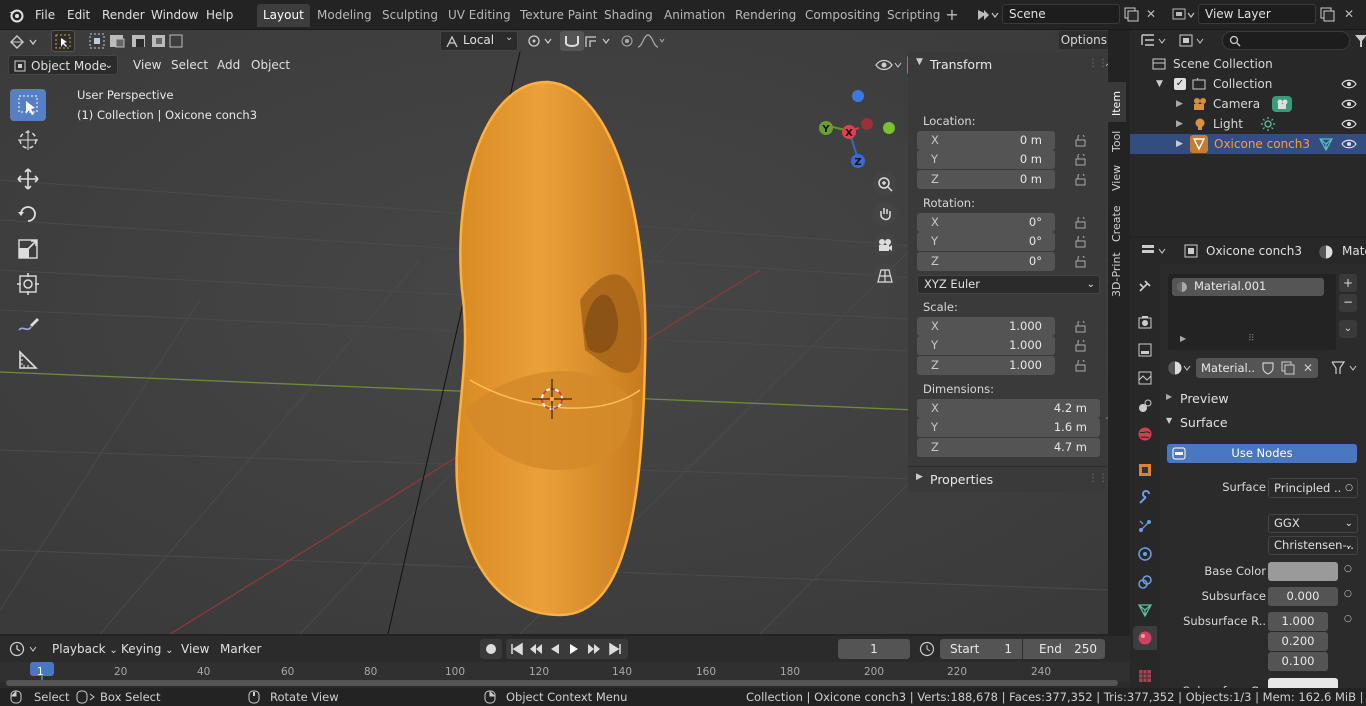 This screenshot has width=1366, height=706. What do you see at coordinates (1145, 322) in the screenshot?
I see `render-tab-icon` at bounding box center [1145, 322].